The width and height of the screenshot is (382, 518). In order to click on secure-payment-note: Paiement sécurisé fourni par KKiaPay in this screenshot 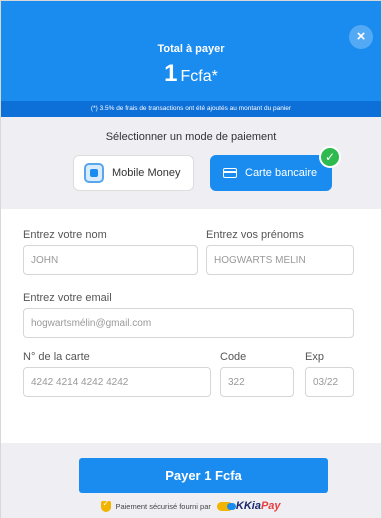, I will do `click(191, 505)`.